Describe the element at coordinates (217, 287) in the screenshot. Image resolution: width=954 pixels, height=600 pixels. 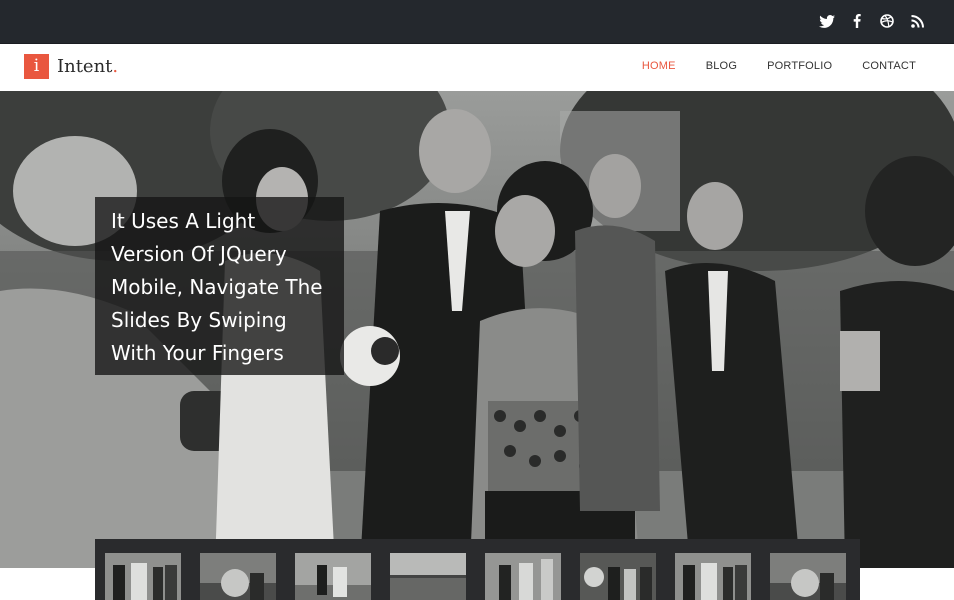
I see `caption-line: Mobile, Navigate The` at that location.